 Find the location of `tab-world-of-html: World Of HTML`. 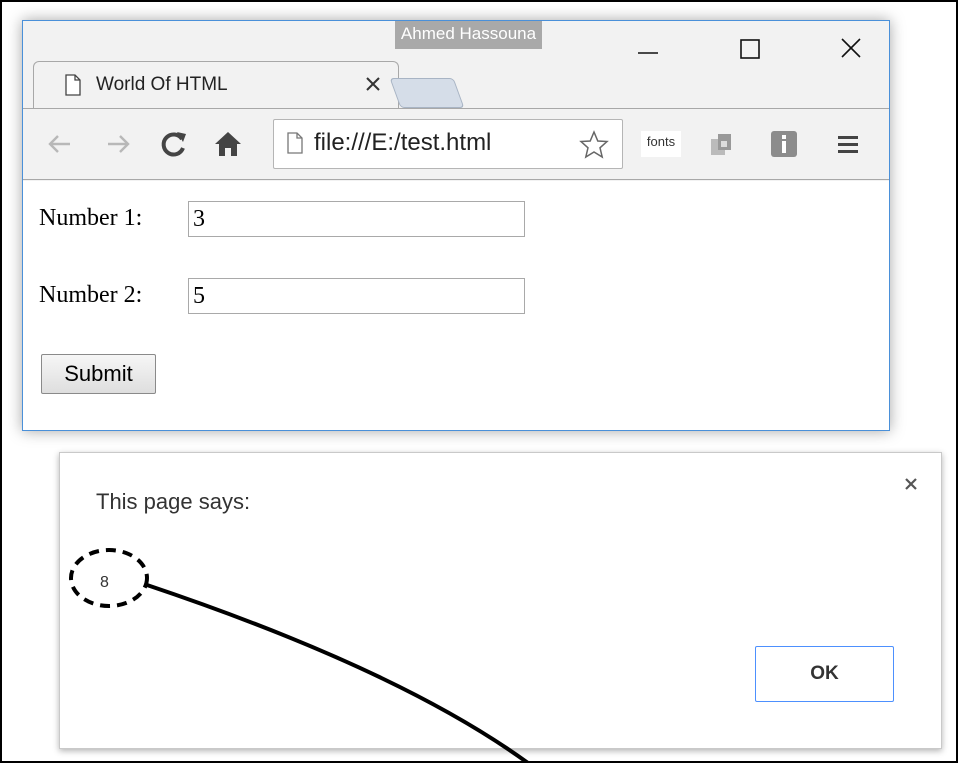

tab-world-of-html: World Of HTML is located at coordinates (216, 85).